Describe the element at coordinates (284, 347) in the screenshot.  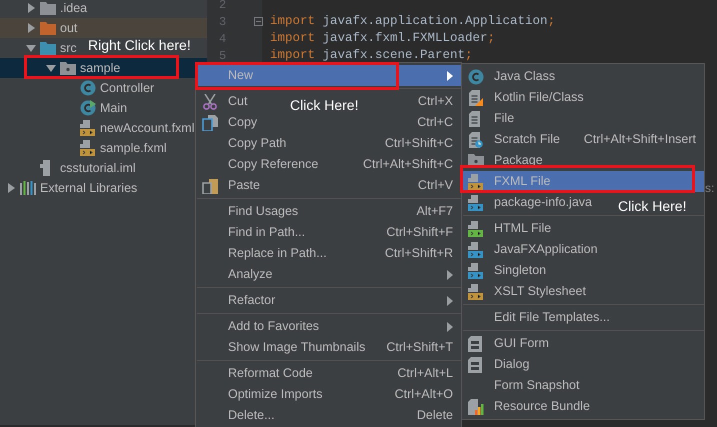
I see `menu-item: Show Image Thumbnails` at that location.